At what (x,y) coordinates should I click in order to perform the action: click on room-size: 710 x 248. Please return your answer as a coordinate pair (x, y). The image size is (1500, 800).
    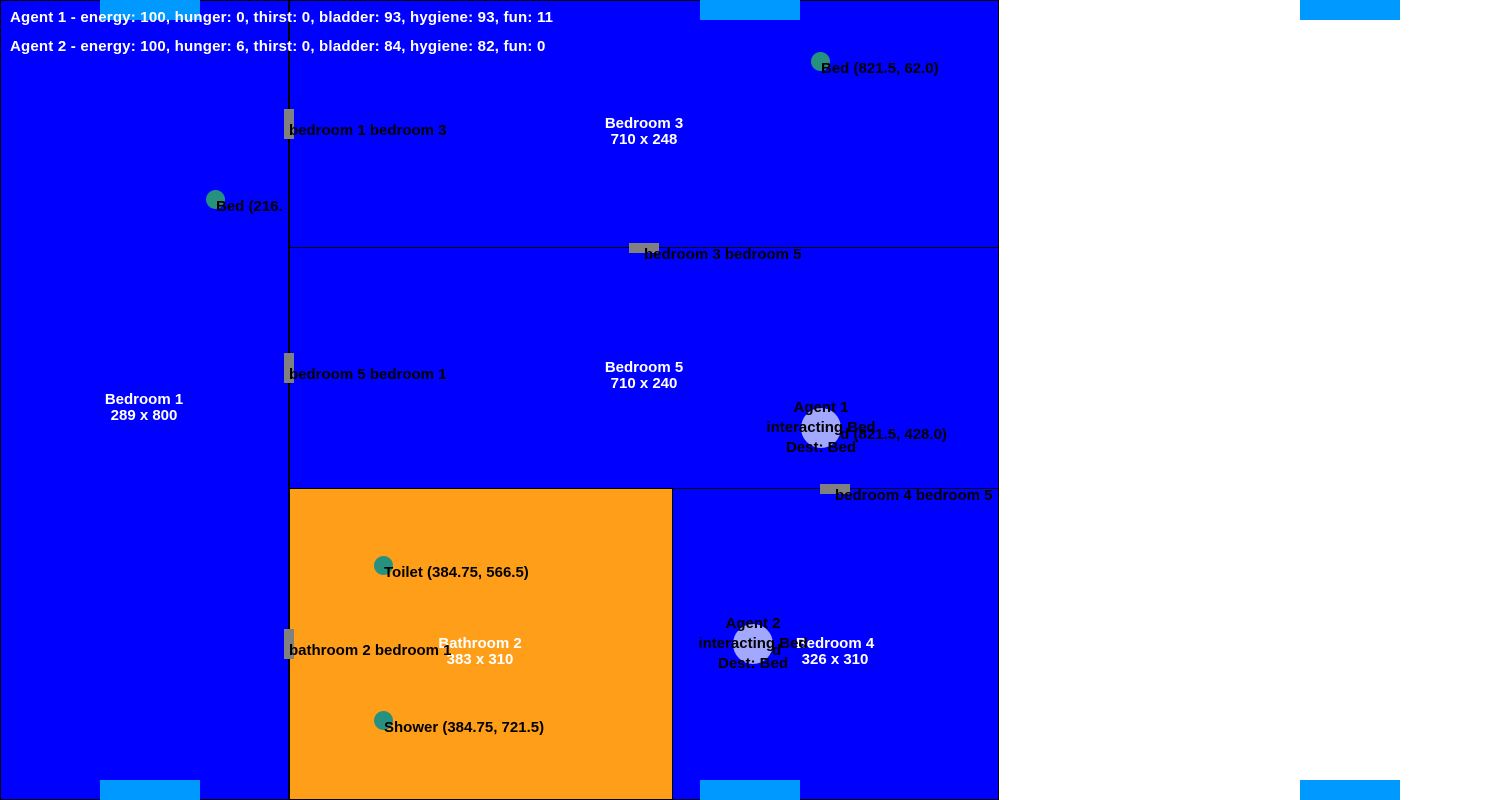
    Looking at the image, I should click on (644, 139).